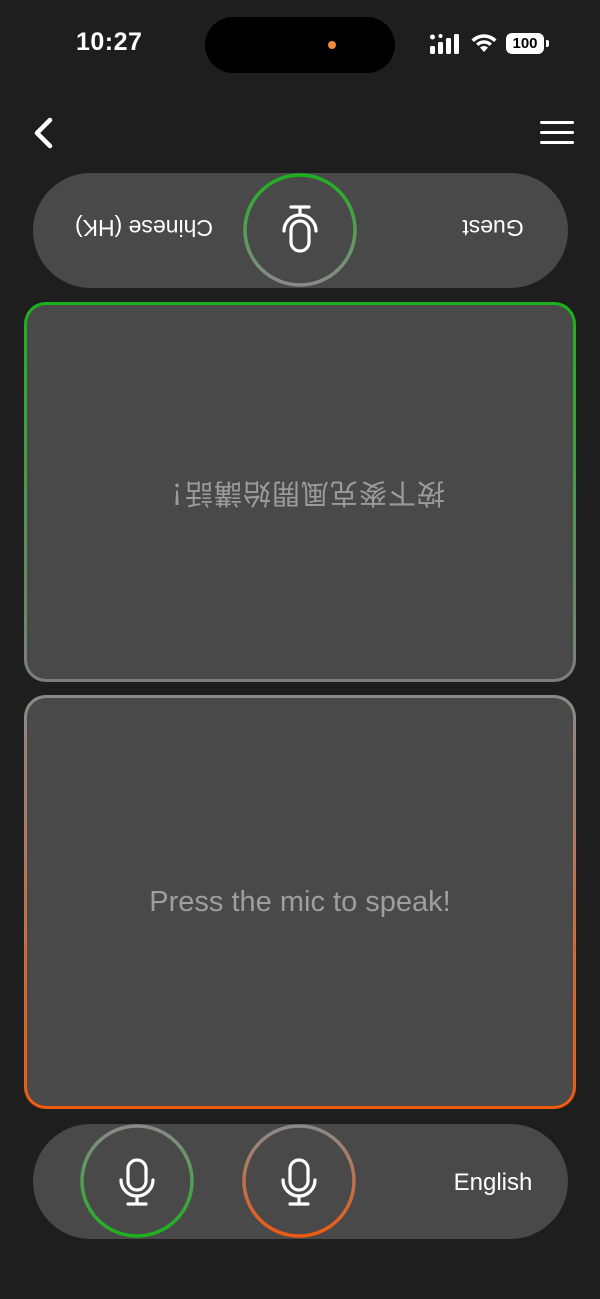 The height and width of the screenshot is (1299, 600). I want to click on guest-language-bar: Guest Chinese (HK), so click(300, 230).